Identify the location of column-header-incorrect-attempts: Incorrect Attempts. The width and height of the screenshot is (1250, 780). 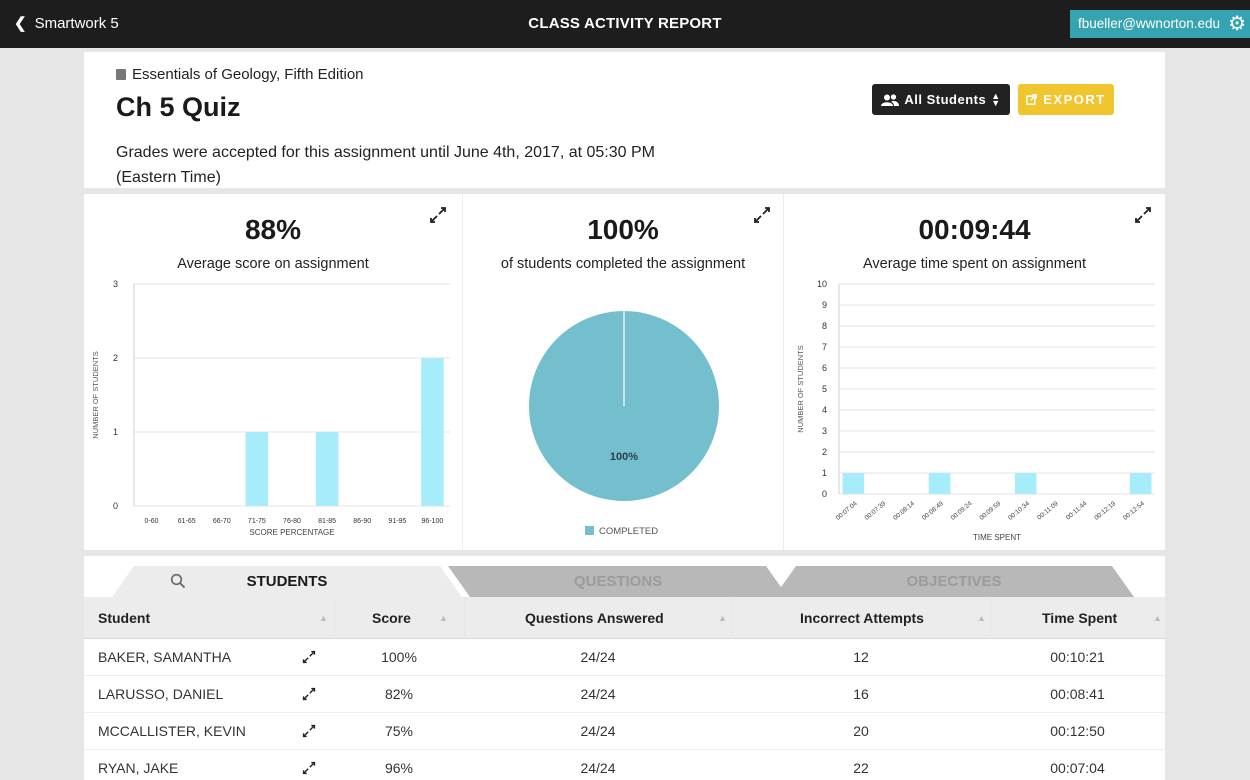
(862, 618).